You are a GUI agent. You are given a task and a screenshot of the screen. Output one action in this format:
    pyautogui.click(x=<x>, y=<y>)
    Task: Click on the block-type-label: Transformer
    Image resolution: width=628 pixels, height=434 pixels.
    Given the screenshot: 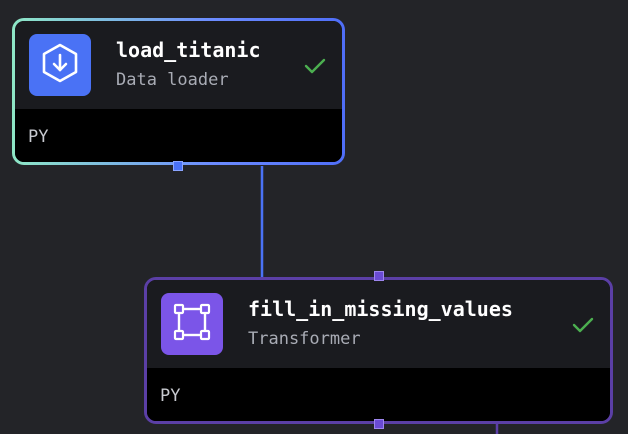 What is the action you would take?
    pyautogui.click(x=304, y=339)
    